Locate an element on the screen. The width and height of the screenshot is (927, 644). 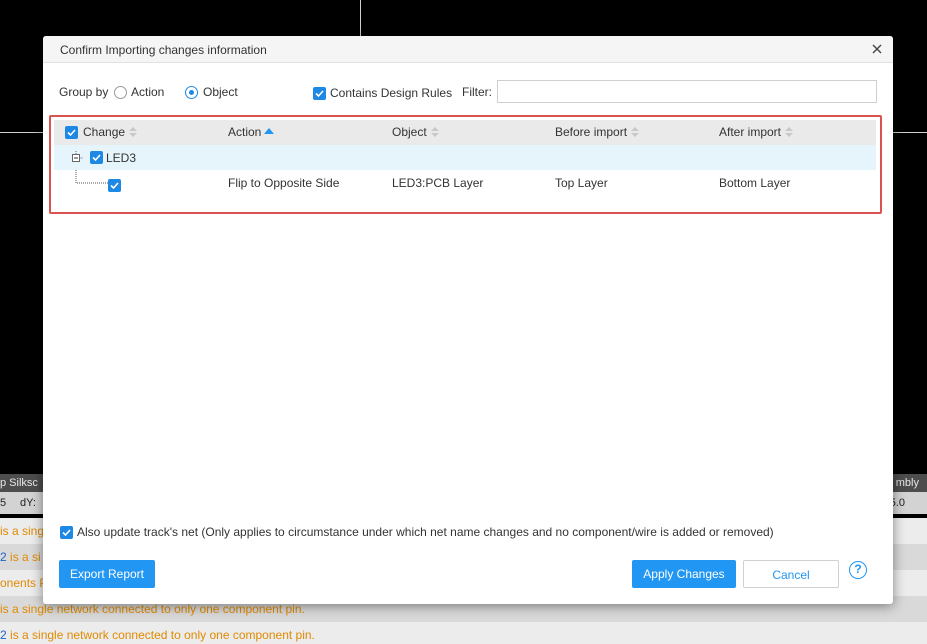
close-button is located at coordinates (877, 49).